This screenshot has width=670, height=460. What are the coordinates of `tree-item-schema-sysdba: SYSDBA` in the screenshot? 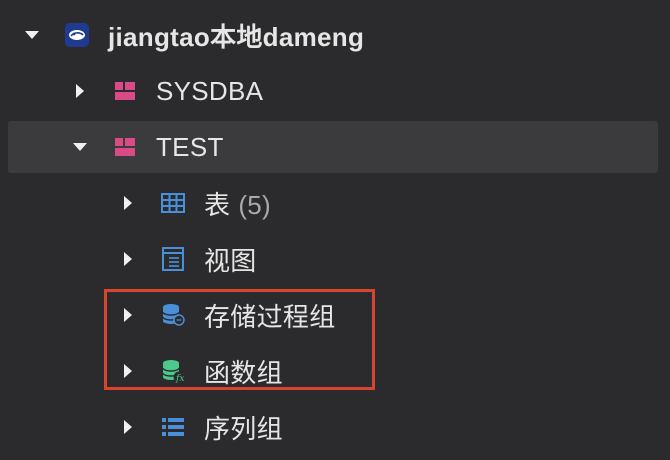 It's located at (335, 91).